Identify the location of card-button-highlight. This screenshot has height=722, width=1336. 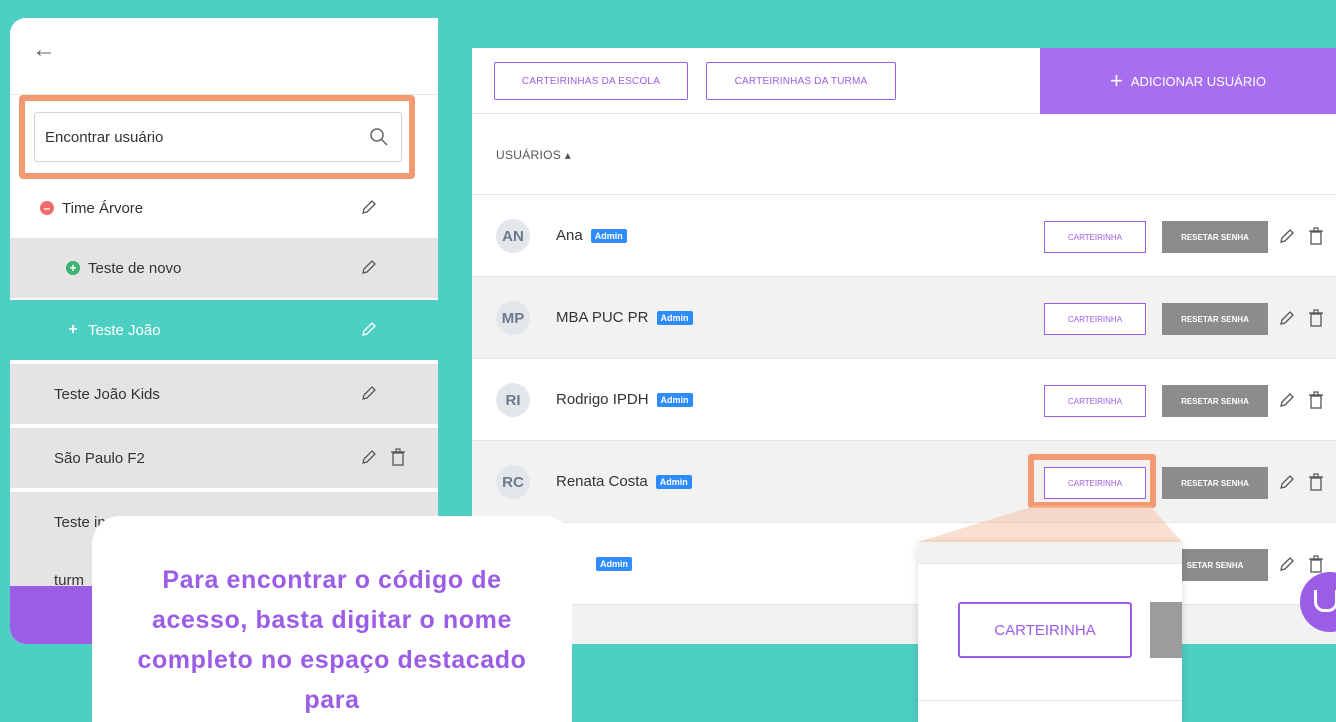
(1092, 481).